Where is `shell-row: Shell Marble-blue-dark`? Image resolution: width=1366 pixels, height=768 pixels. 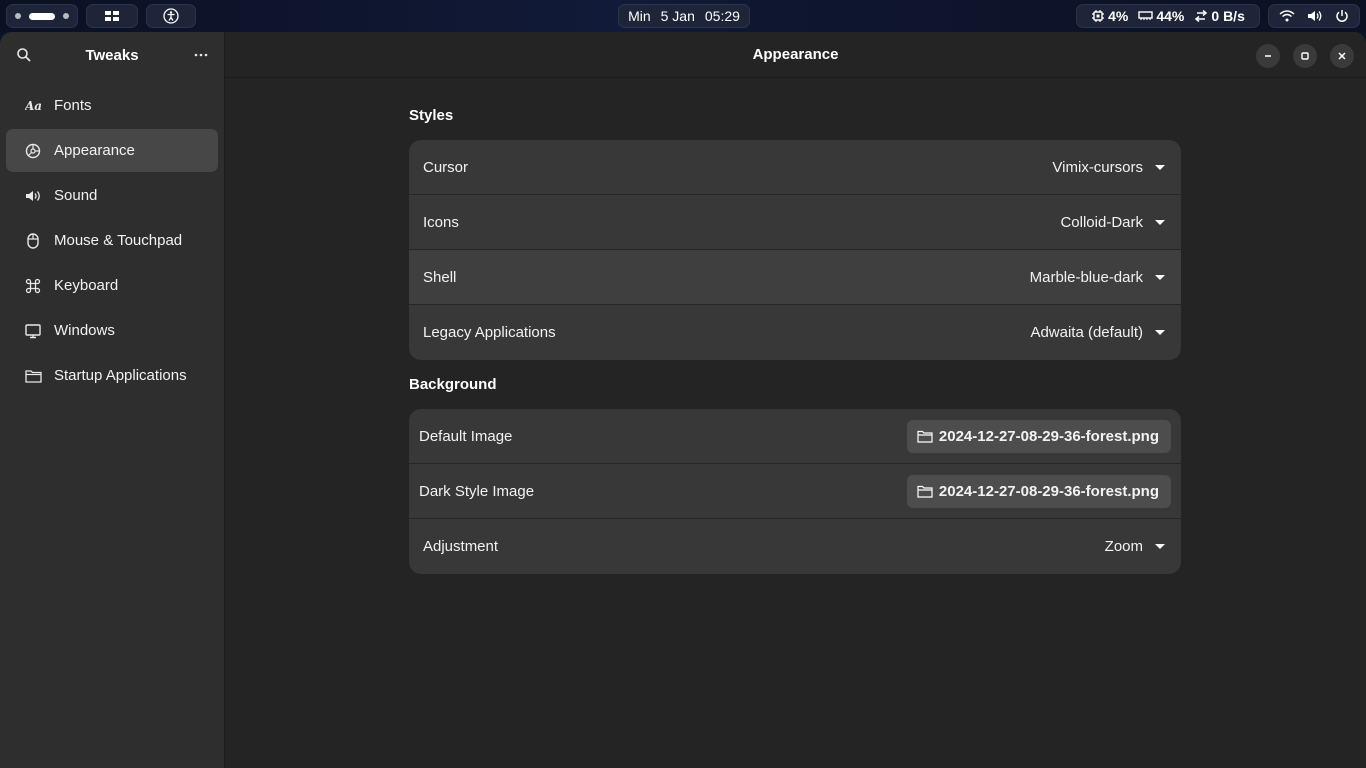 shell-row: Shell Marble-blue-dark is located at coordinates (795, 277).